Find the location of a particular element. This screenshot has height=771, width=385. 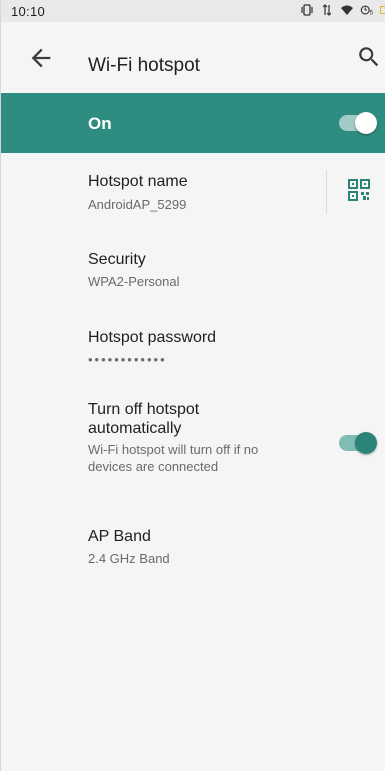

ap-band-title: AP Band is located at coordinates (119, 536).